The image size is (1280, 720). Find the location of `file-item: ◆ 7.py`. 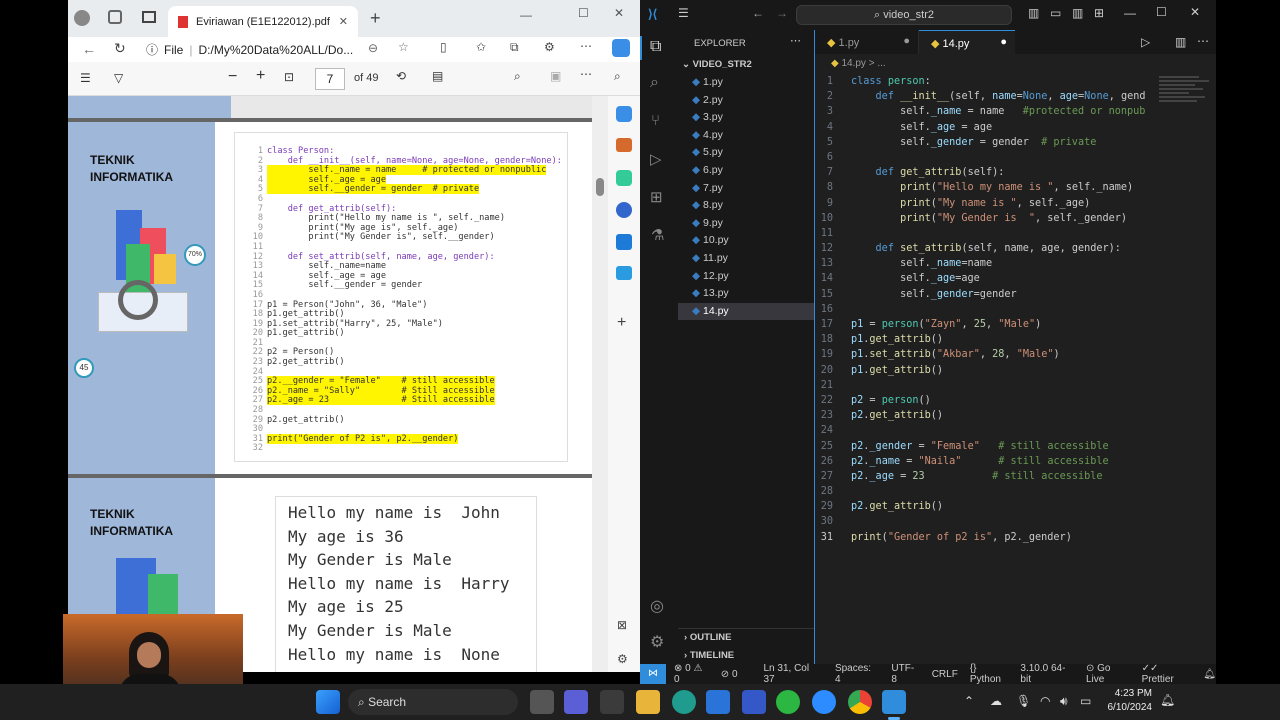

file-item: ◆ 7.py is located at coordinates (746, 189).